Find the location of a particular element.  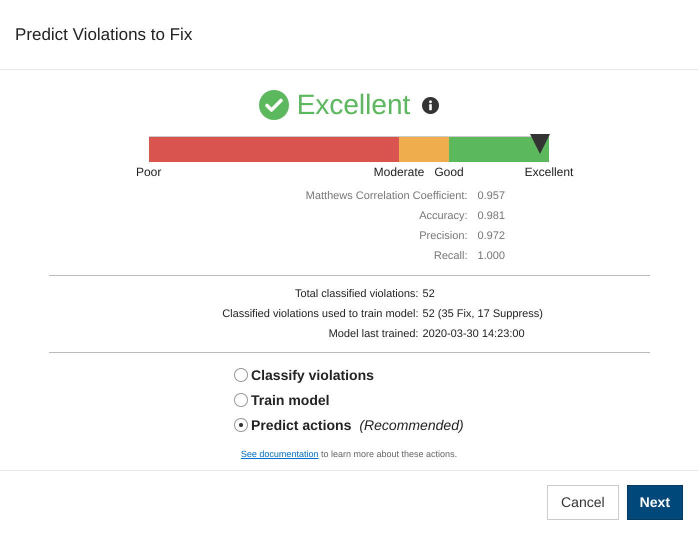

pointer-icon is located at coordinates (540, 144).